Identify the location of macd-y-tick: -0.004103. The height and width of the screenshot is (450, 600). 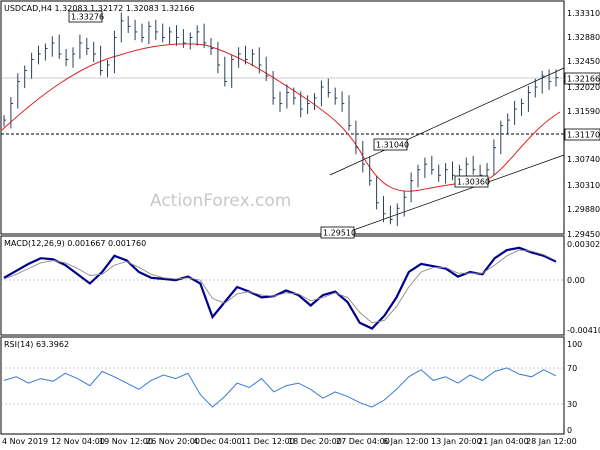
(583, 330).